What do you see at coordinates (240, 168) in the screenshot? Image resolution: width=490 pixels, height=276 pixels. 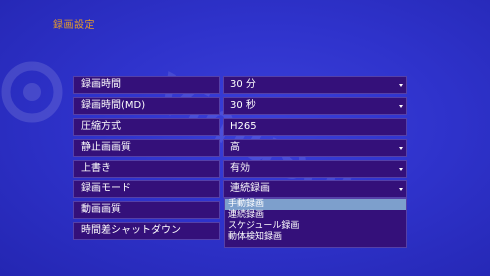 I see `setting-value: 有効` at bounding box center [240, 168].